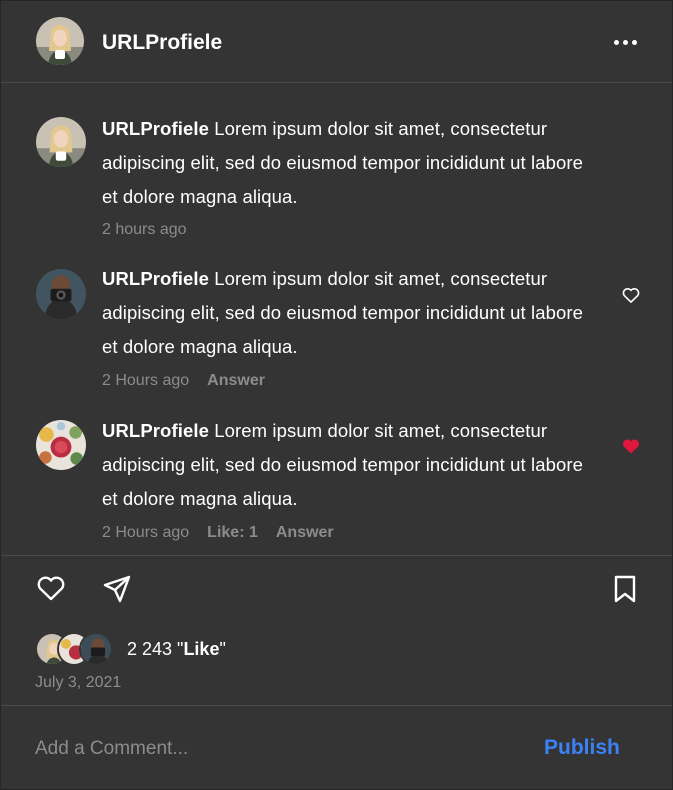  I want to click on liker-avatar, so click(96, 649).